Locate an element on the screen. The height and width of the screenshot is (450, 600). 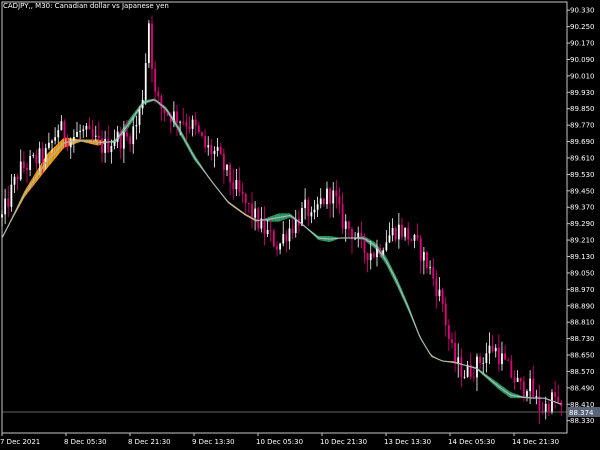
price-tick-label: 90.090 is located at coordinates (582, 60).